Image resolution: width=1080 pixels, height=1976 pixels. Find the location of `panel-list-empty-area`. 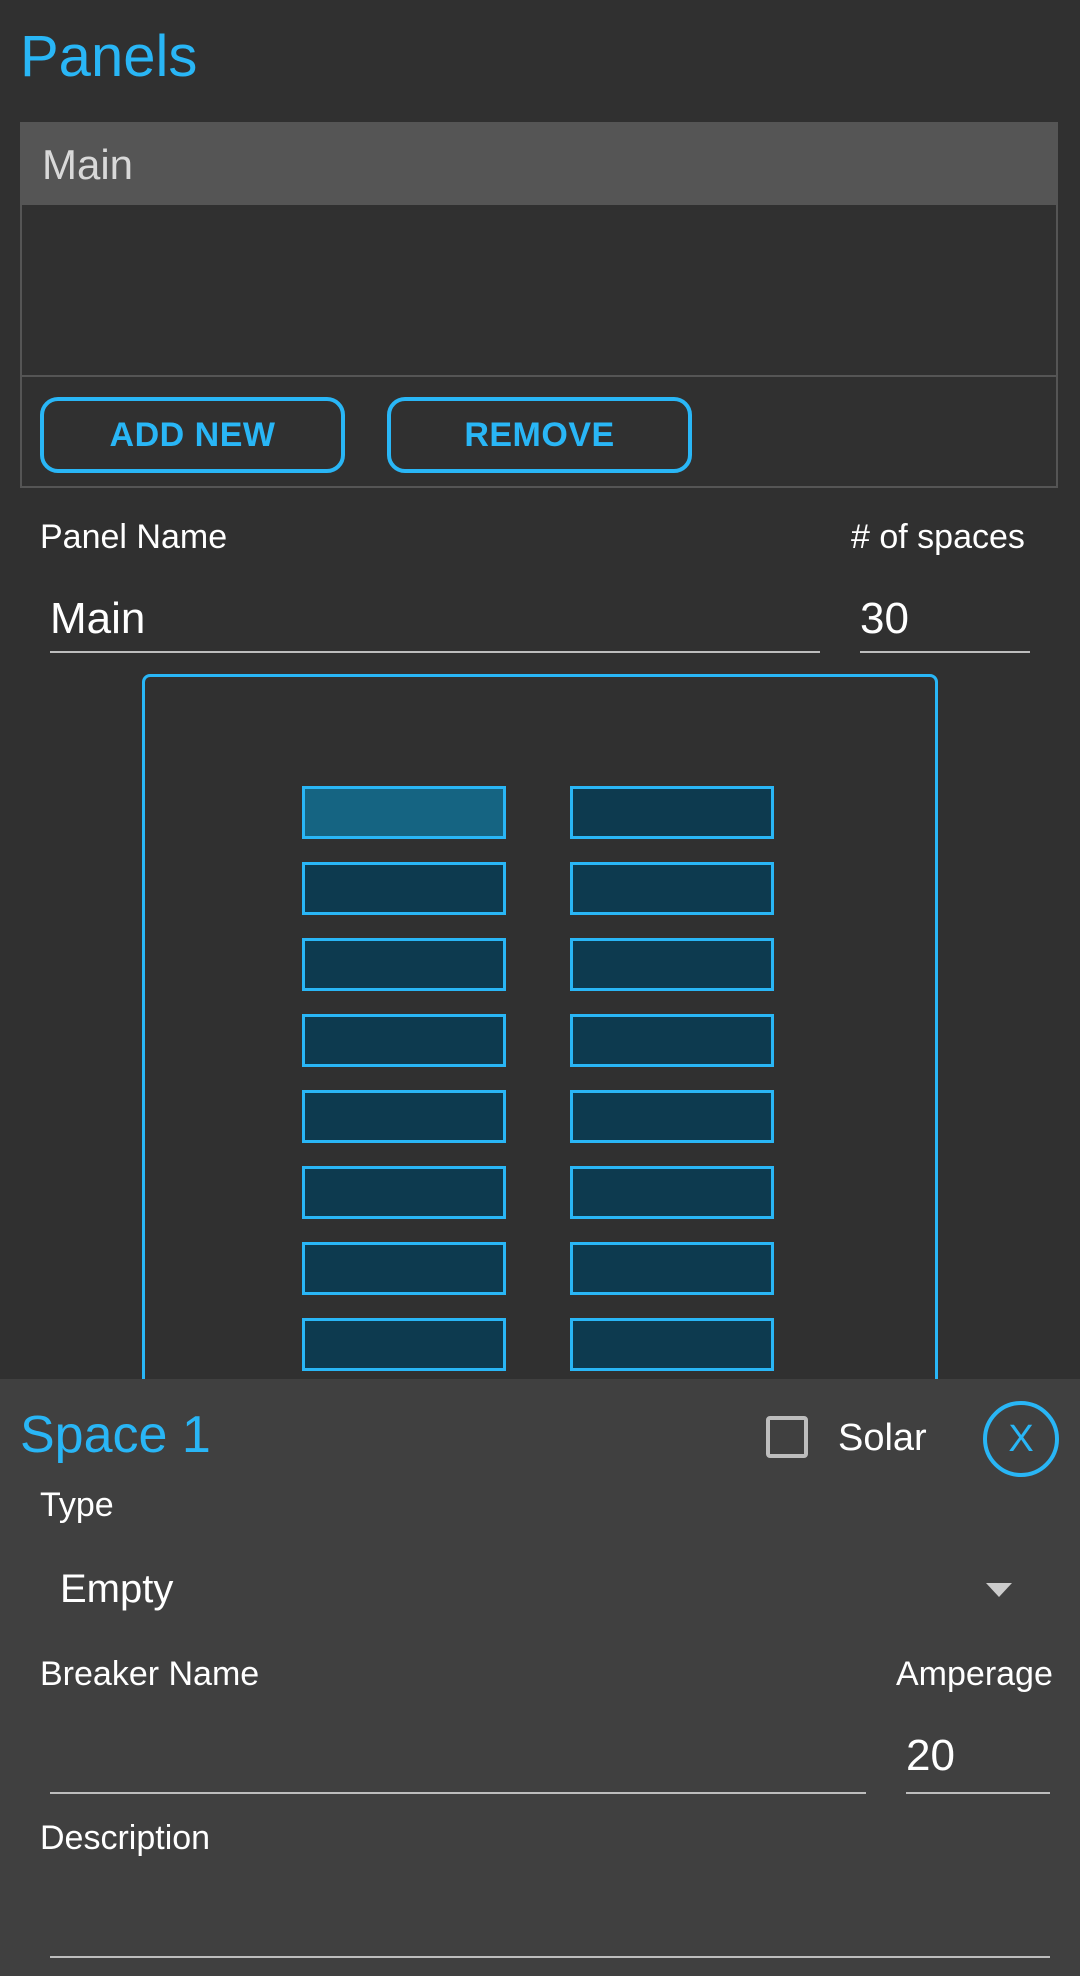

panel-list-empty-area is located at coordinates (539, 291).